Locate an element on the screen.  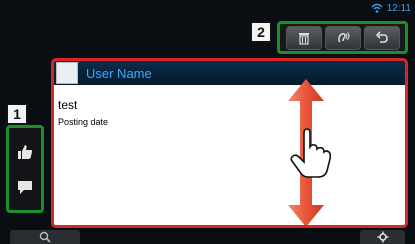
username: User Name is located at coordinates (119, 73).